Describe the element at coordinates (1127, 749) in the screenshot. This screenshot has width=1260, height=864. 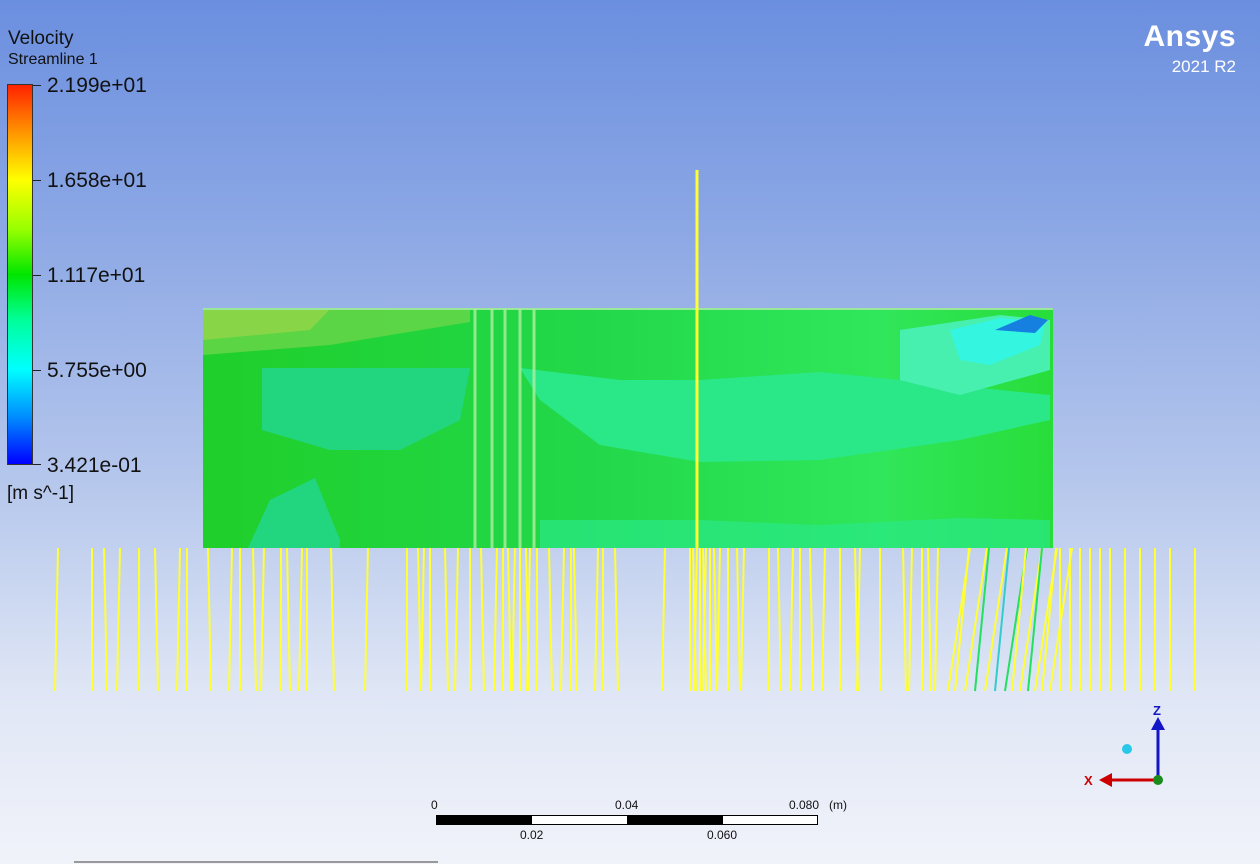
I see `view-sphere-icon` at that location.